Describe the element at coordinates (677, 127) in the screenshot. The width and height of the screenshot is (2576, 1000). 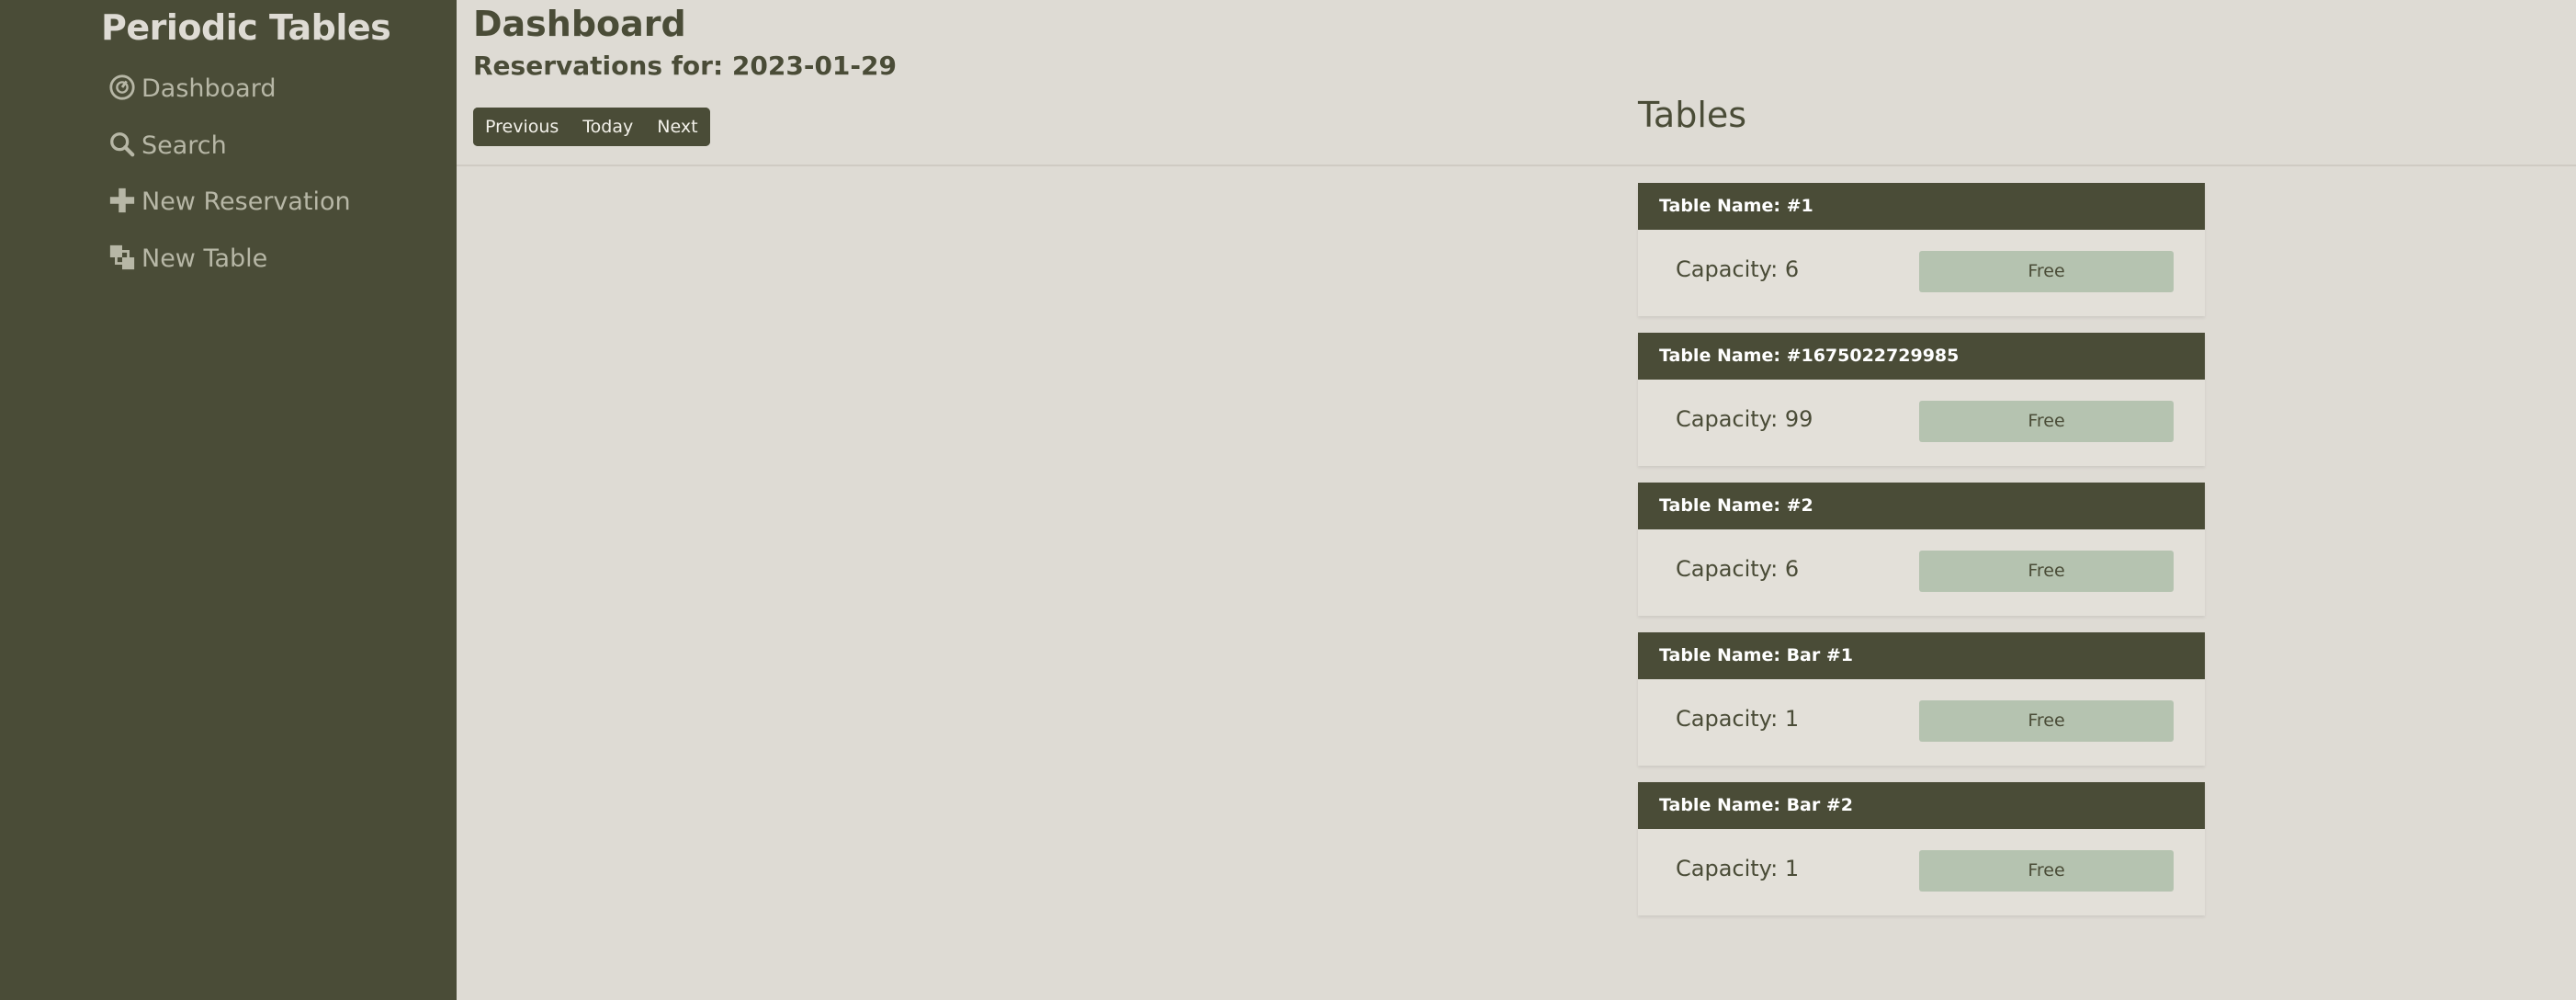
I see `next-button: Next` at that location.